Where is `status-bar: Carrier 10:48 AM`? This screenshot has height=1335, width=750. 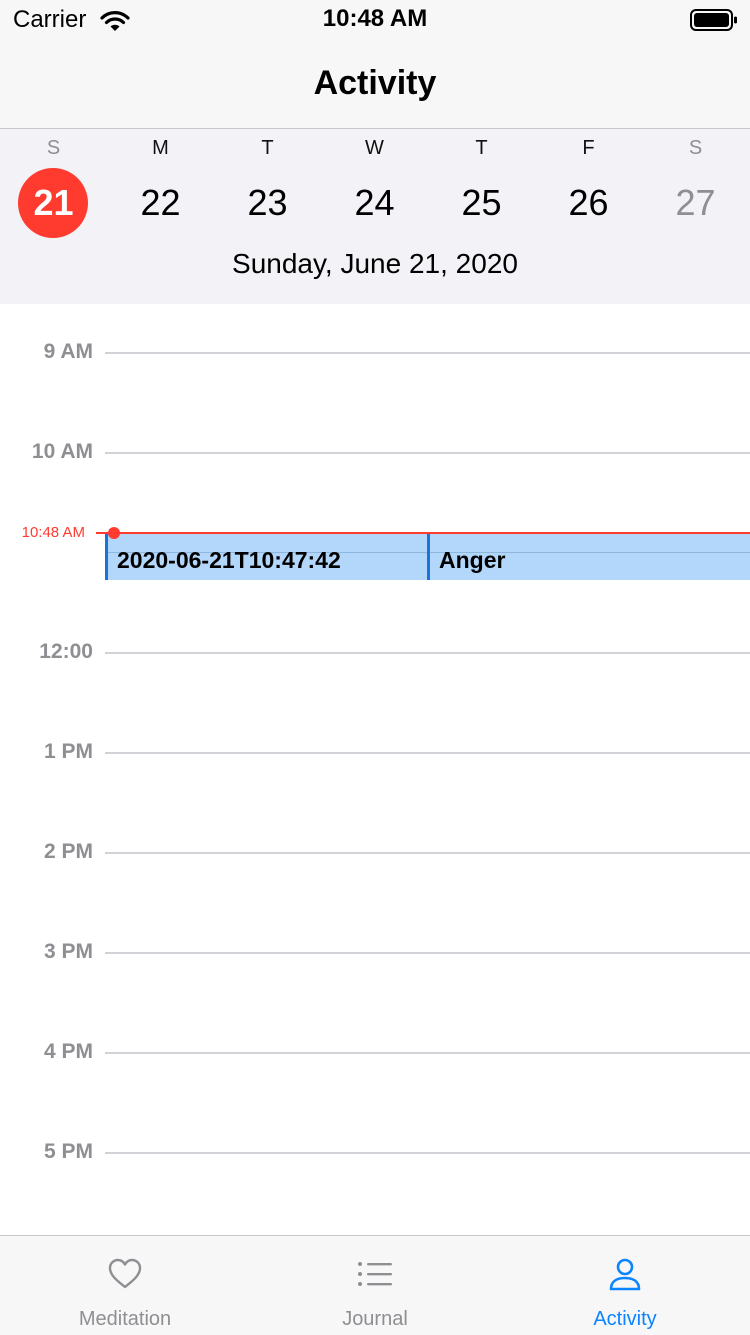 status-bar: Carrier 10:48 AM is located at coordinates (375, 20).